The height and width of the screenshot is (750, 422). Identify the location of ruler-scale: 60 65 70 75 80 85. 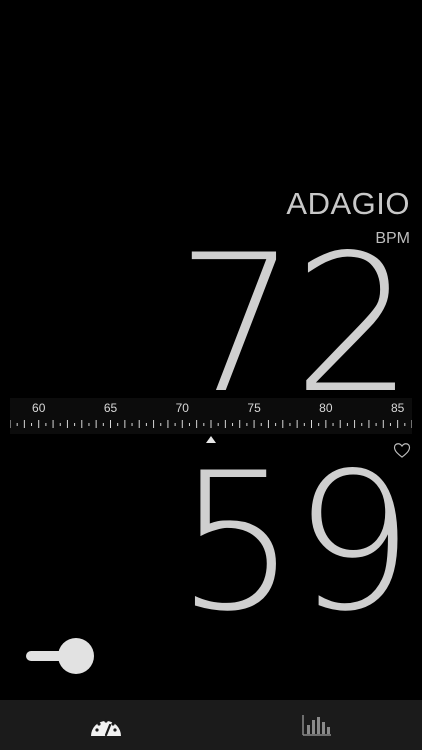
(211, 414).